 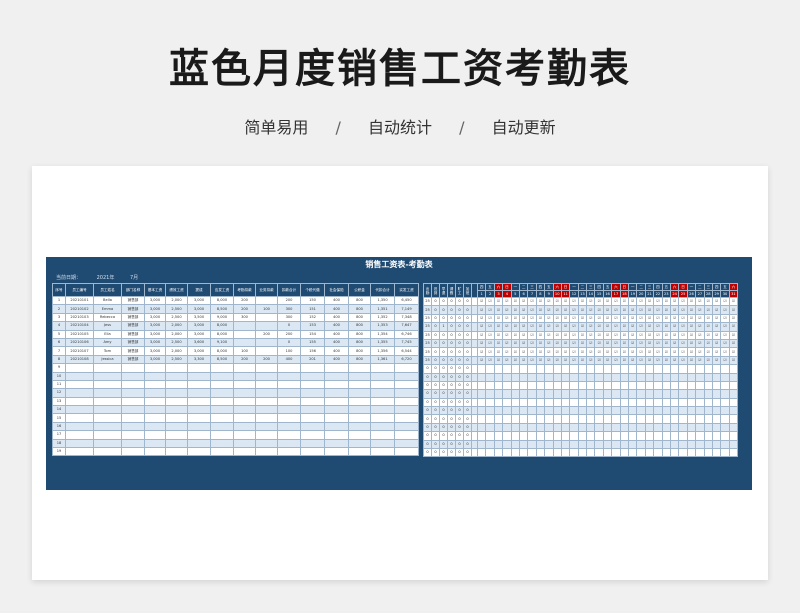 What do you see at coordinates (79, 359) in the screenshot?
I see `table-cell: 20210108` at bounding box center [79, 359].